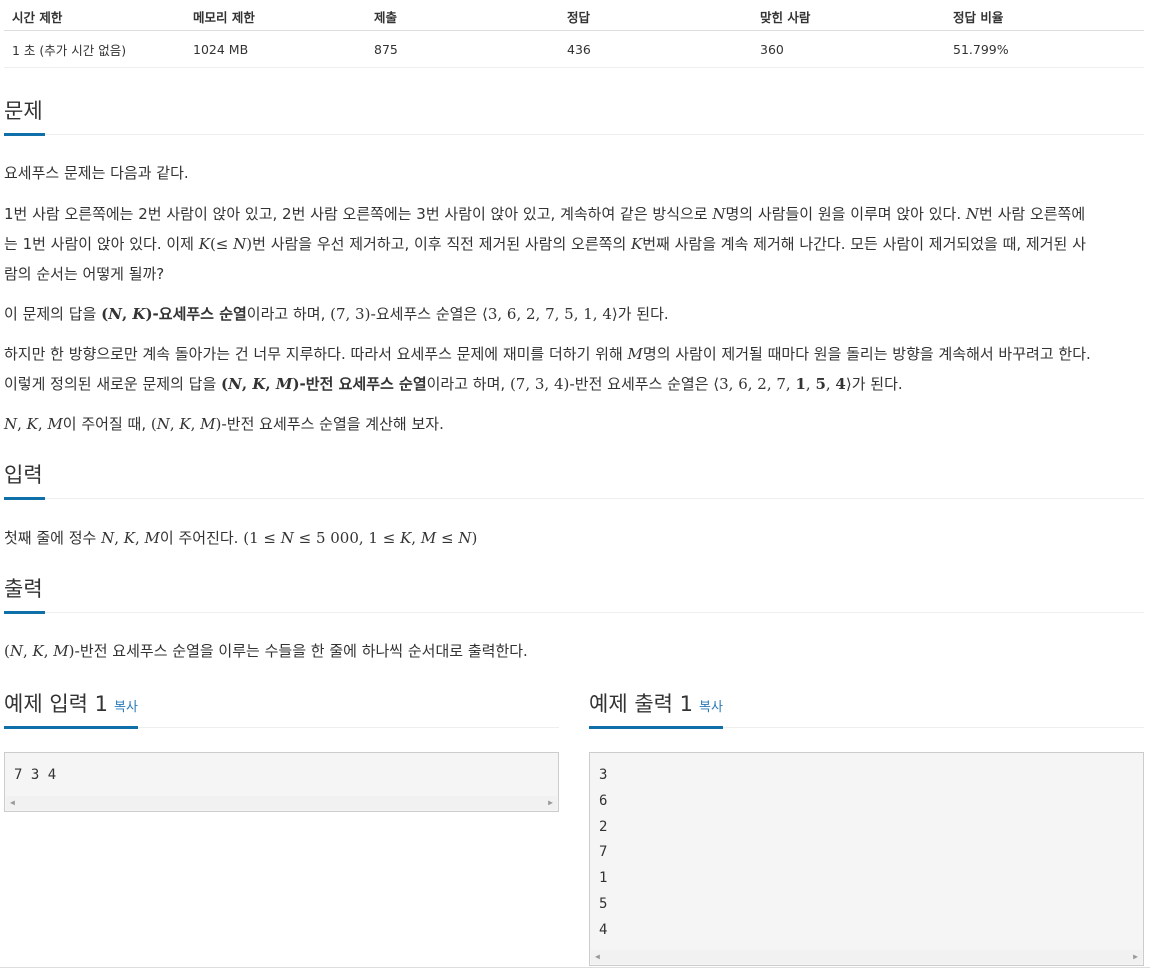 The image size is (1150, 970). Describe the element at coordinates (635, 354) in the screenshot. I see `math-M: M` at that location.